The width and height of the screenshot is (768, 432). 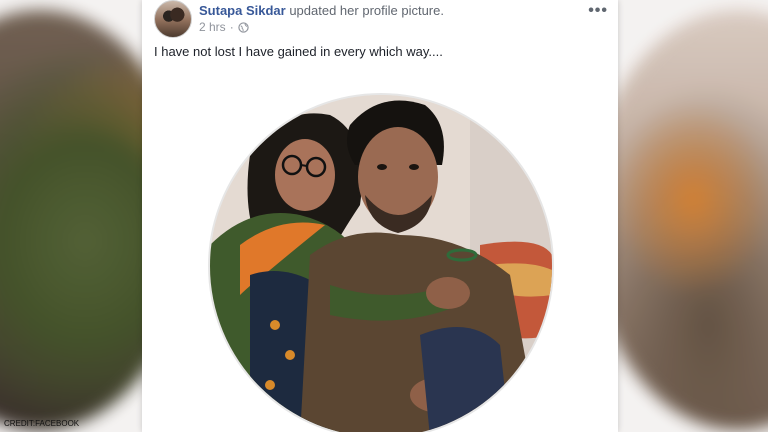 I want to click on photo-credit: CREDIT:FACEBOOK, so click(x=42, y=423).